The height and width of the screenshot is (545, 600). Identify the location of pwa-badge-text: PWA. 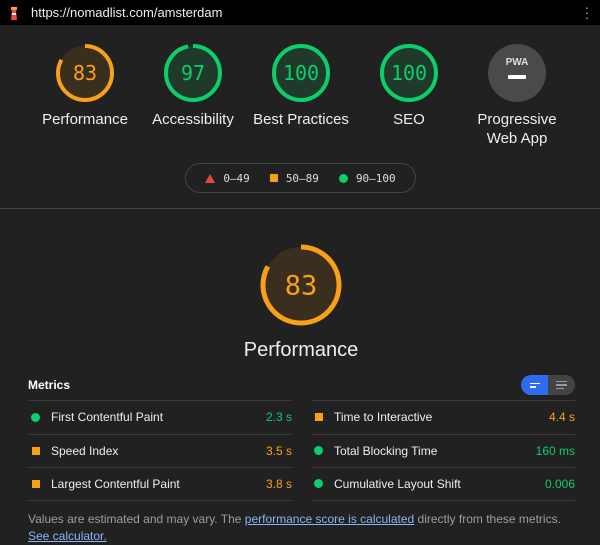
(517, 62).